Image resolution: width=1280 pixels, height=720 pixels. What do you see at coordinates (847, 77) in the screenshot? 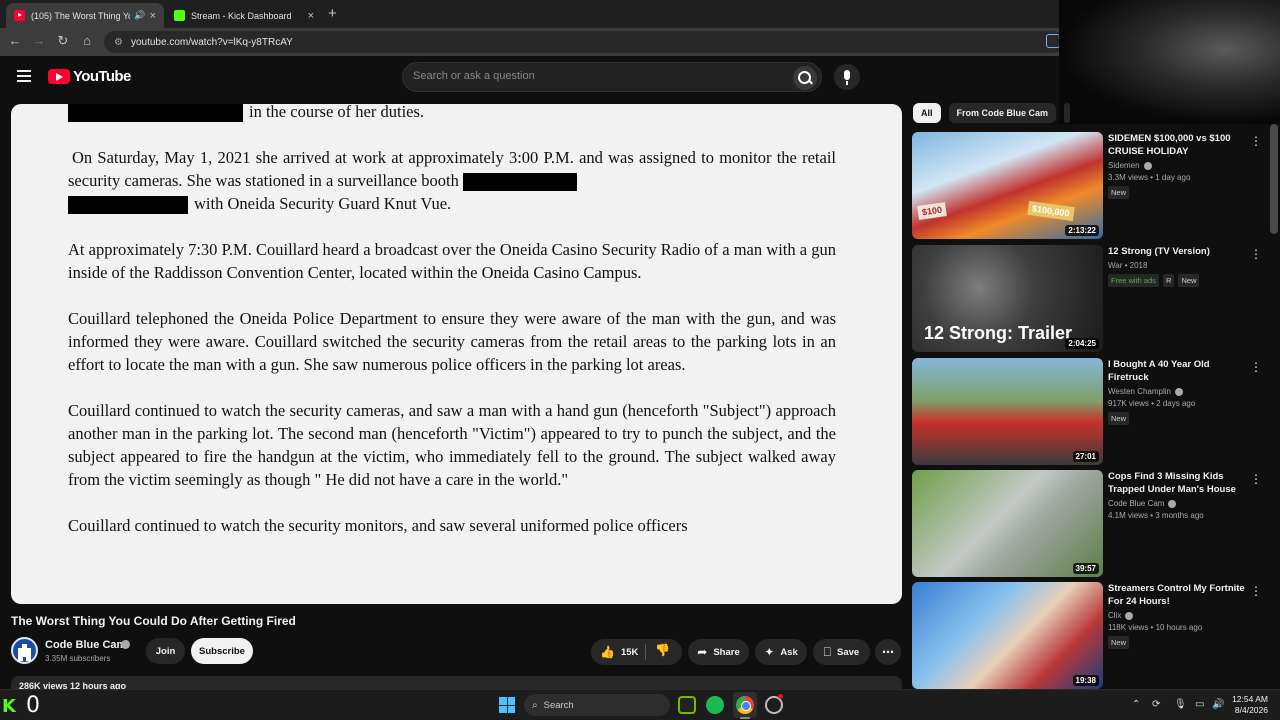
I see `microphone-icon` at bounding box center [847, 77].